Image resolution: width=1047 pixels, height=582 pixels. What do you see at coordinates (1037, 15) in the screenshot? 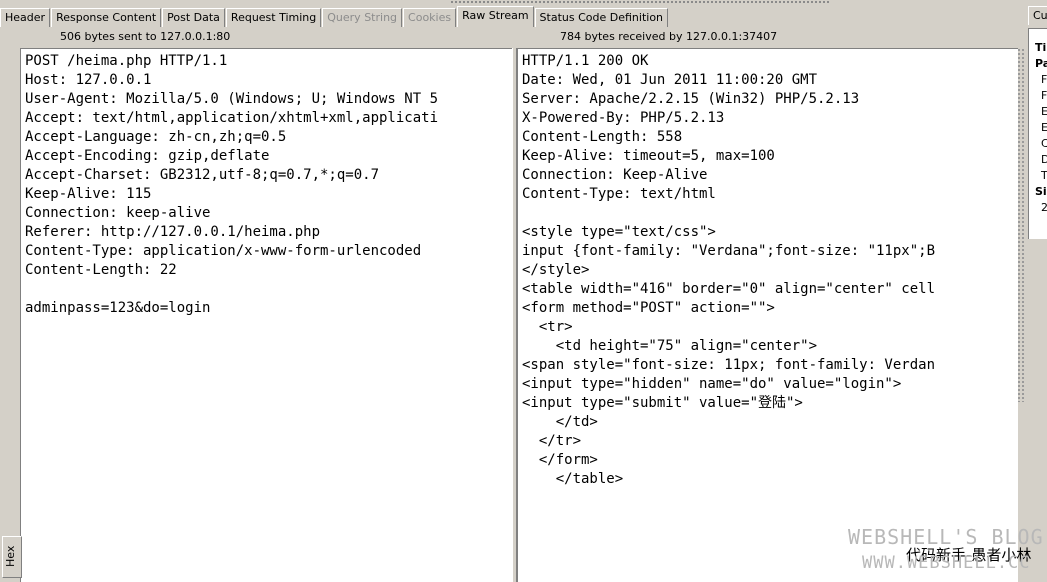
I see `right-panel-tab: Cu` at bounding box center [1037, 15].